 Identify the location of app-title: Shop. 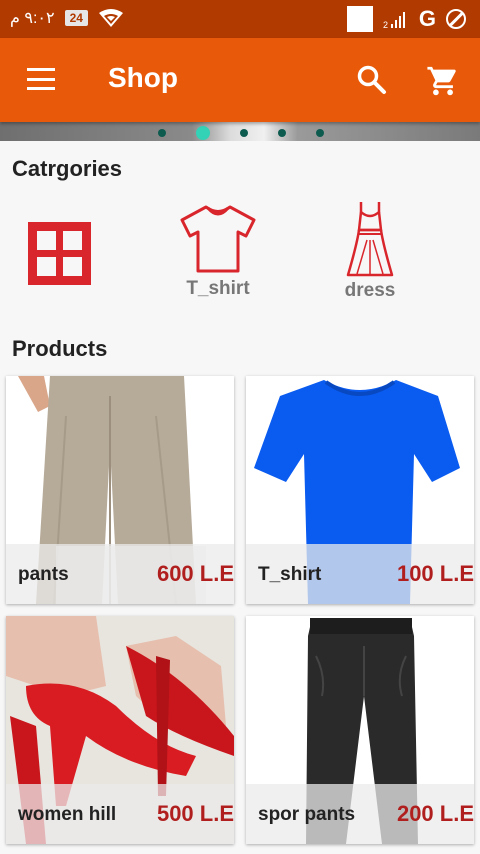
(143, 77).